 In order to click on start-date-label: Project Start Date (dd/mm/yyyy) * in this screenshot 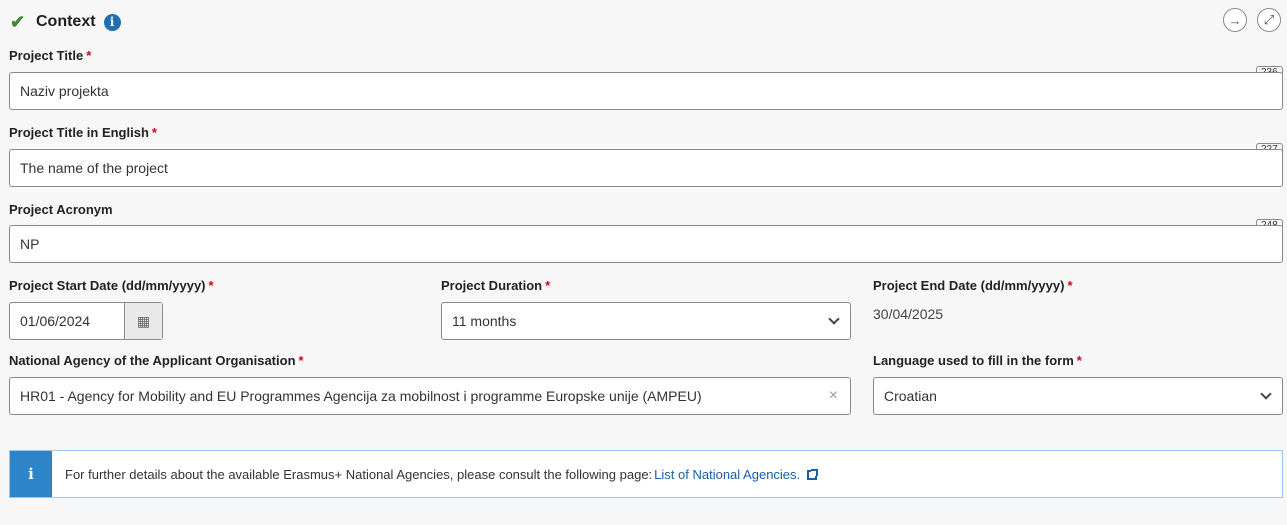, I will do `click(111, 285)`.